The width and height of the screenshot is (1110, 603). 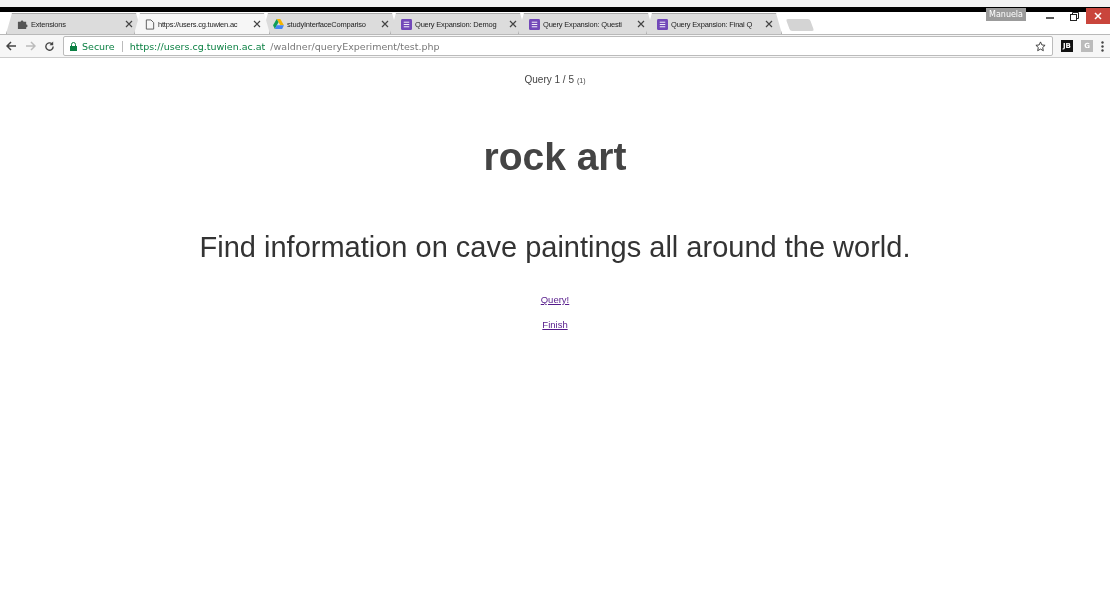 I want to click on secure-label: Secure, so click(x=98, y=46).